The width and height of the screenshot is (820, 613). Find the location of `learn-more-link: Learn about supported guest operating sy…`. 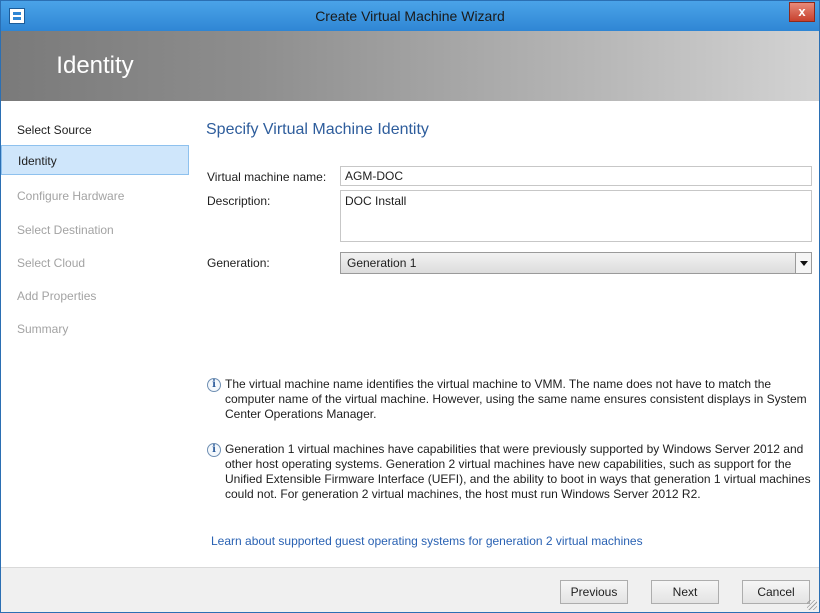

learn-more-link: Learn about supported guest operating sy… is located at coordinates (427, 541).